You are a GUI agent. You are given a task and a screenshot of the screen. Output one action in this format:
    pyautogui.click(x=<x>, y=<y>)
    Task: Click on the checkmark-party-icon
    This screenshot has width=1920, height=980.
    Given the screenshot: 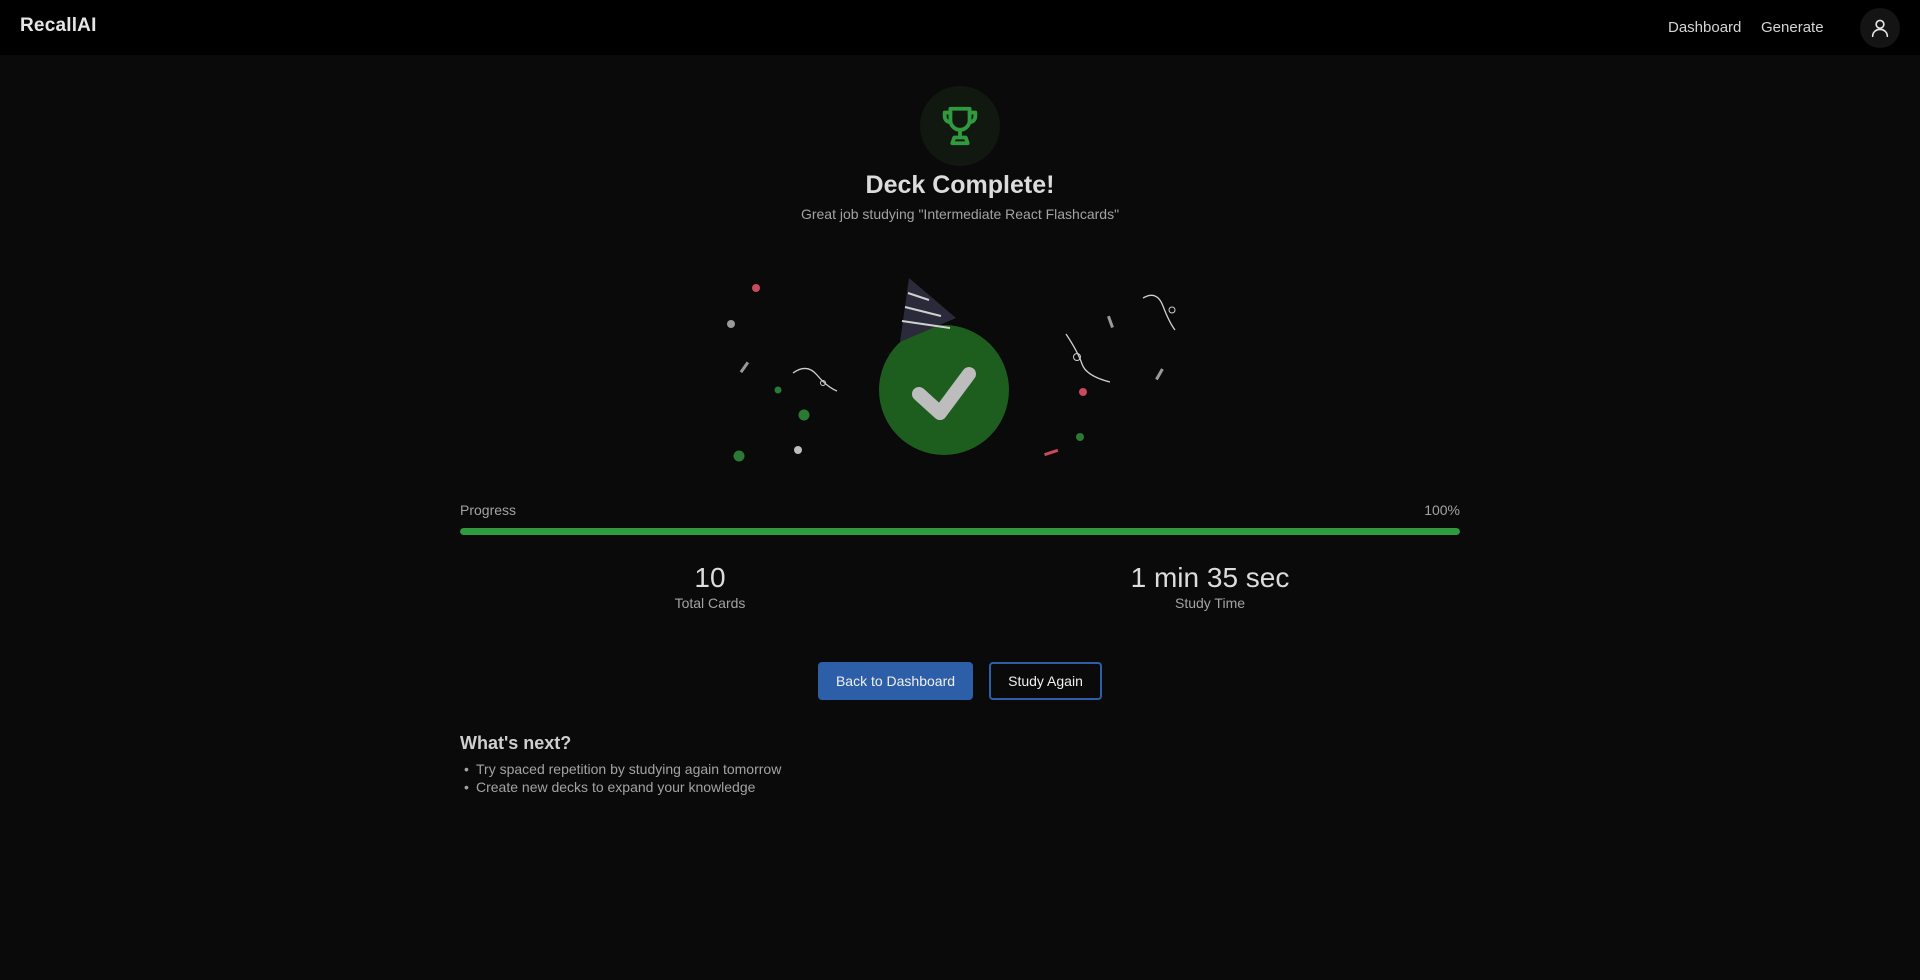 What is the action you would take?
    pyautogui.click(x=944, y=366)
    